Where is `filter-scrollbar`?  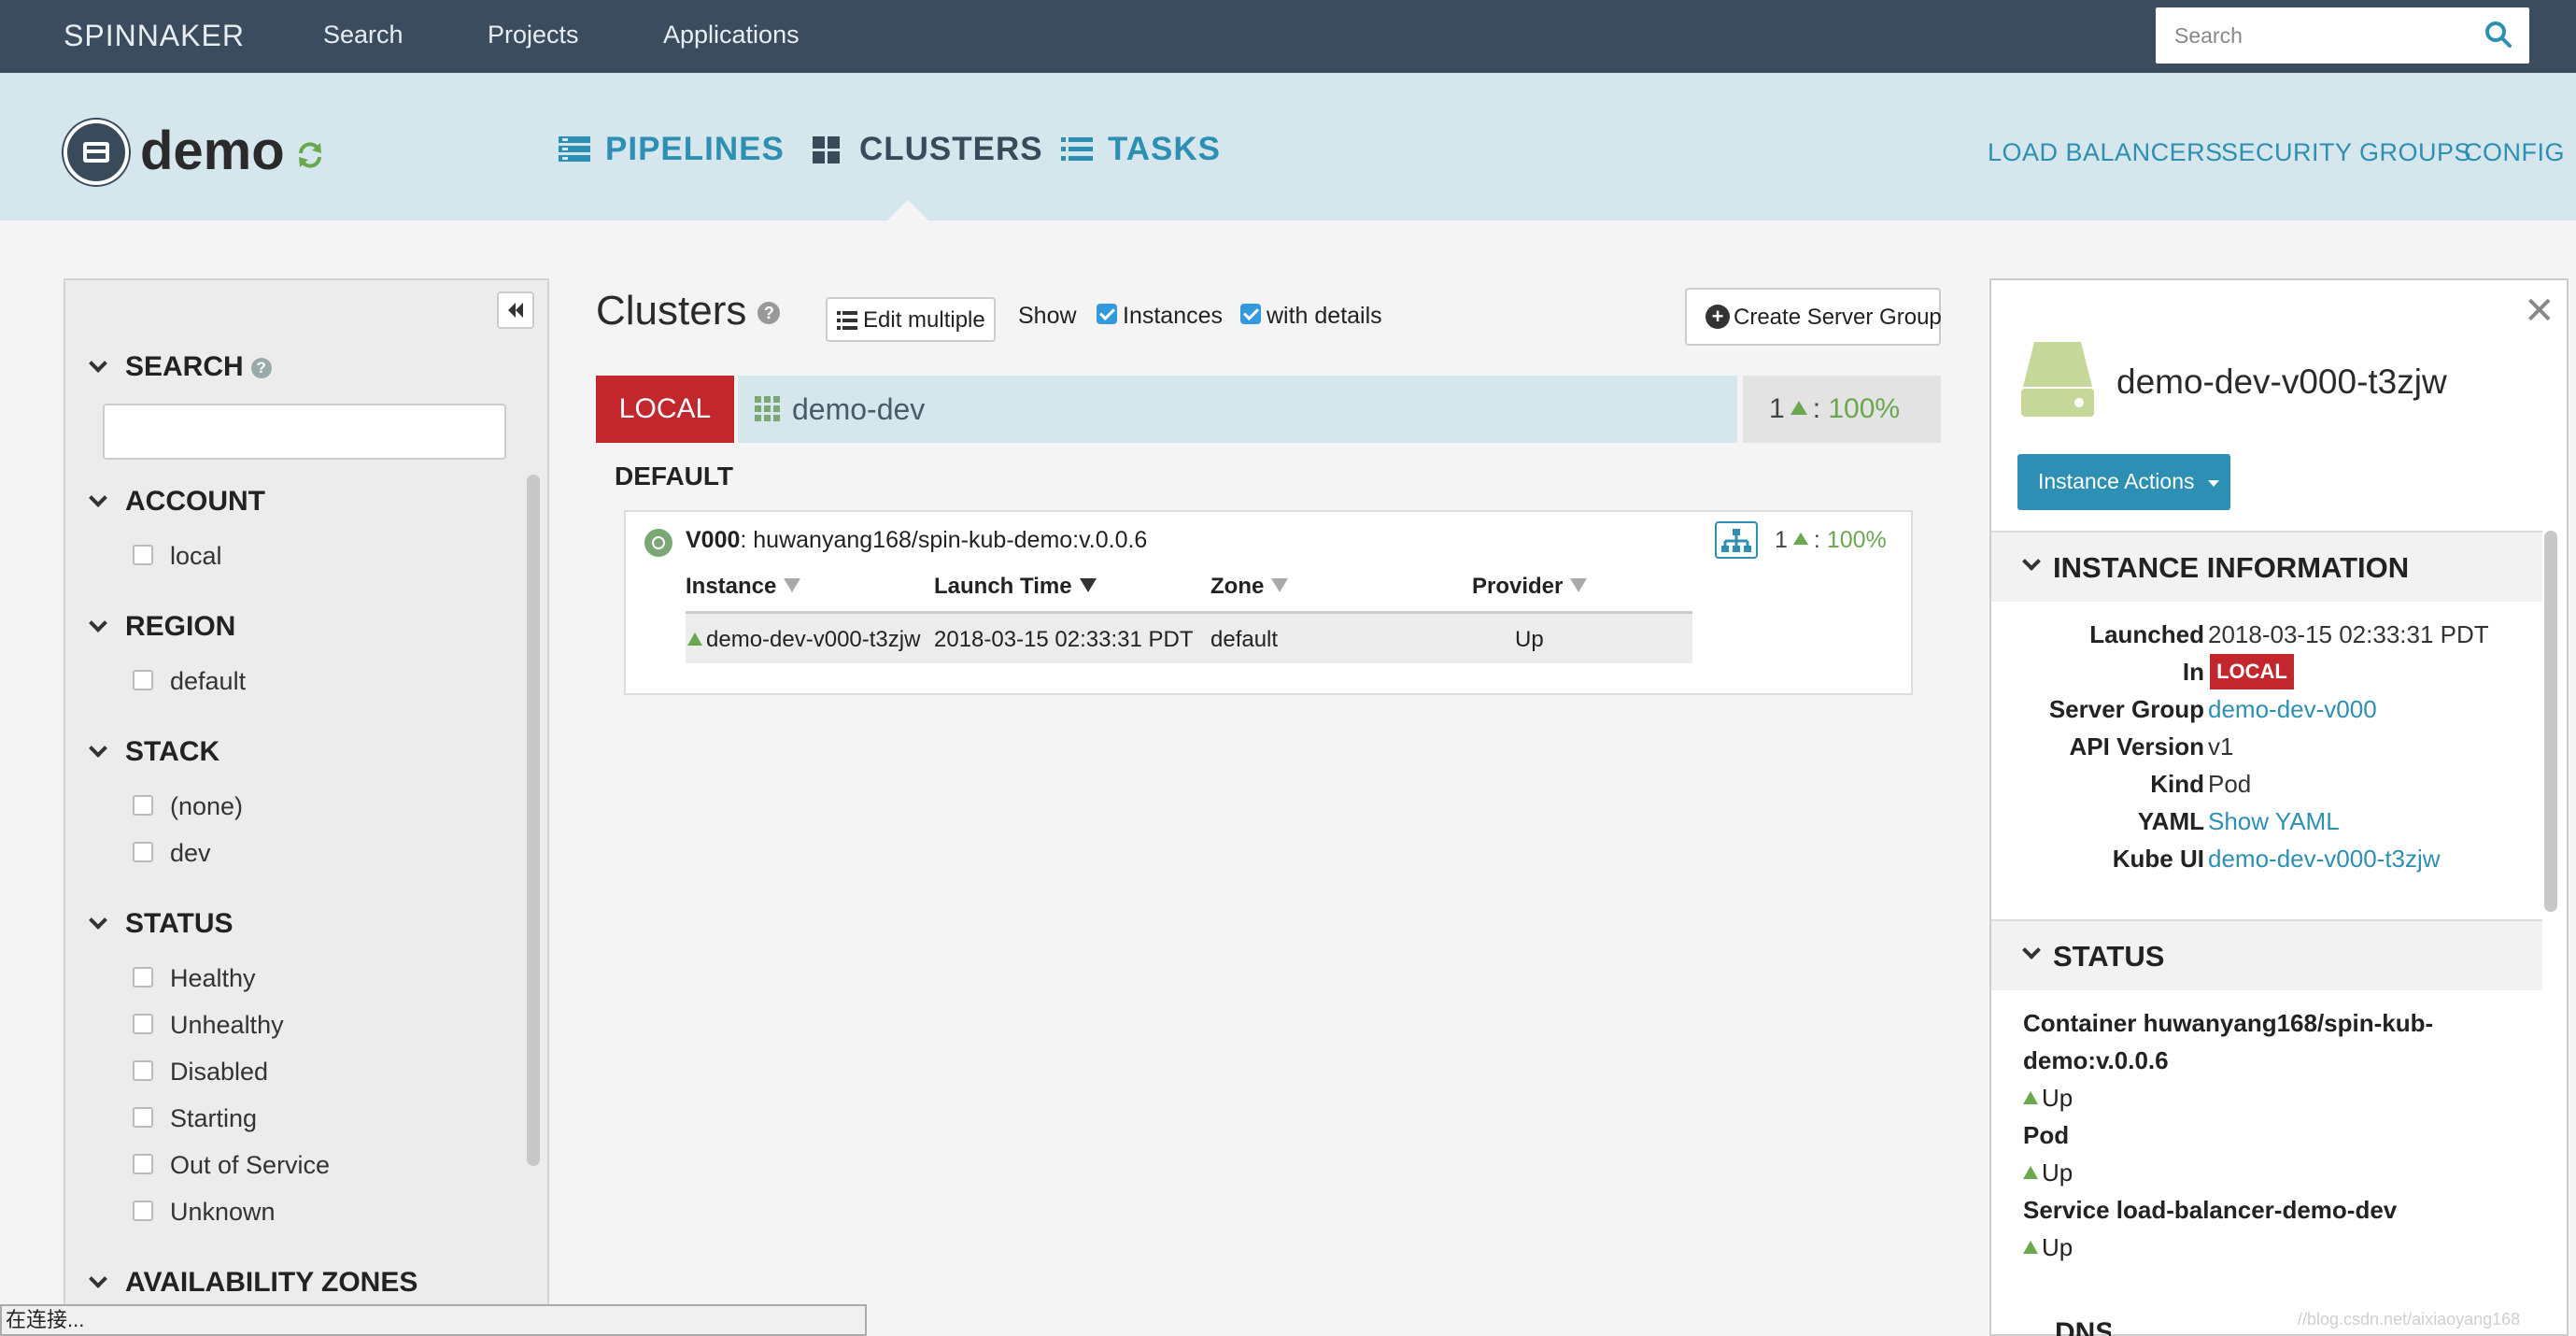 filter-scrollbar is located at coordinates (533, 820).